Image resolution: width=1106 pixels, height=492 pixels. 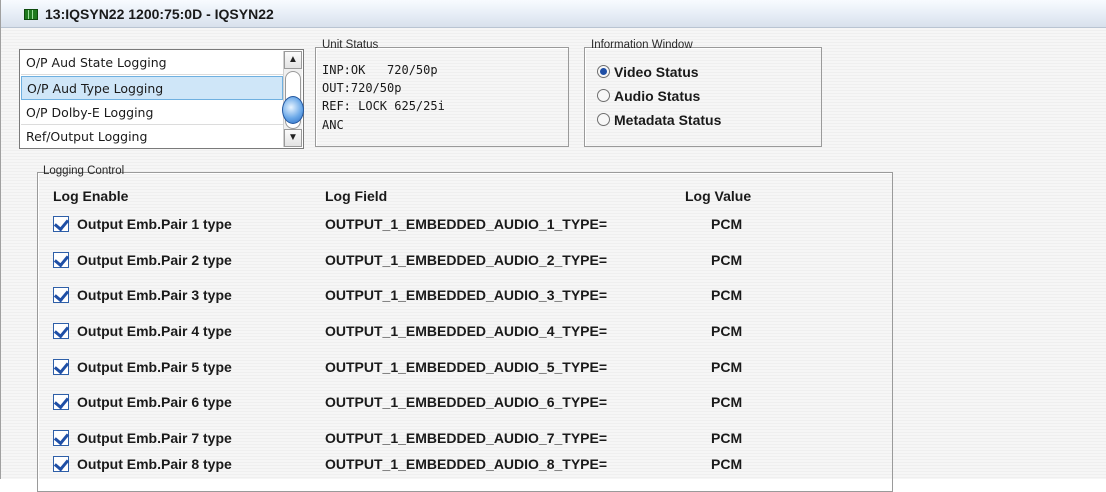 I want to click on log-field: OUTPUT_1_EMBEDDED_AUDIO_2_TYPE=, so click(x=466, y=260).